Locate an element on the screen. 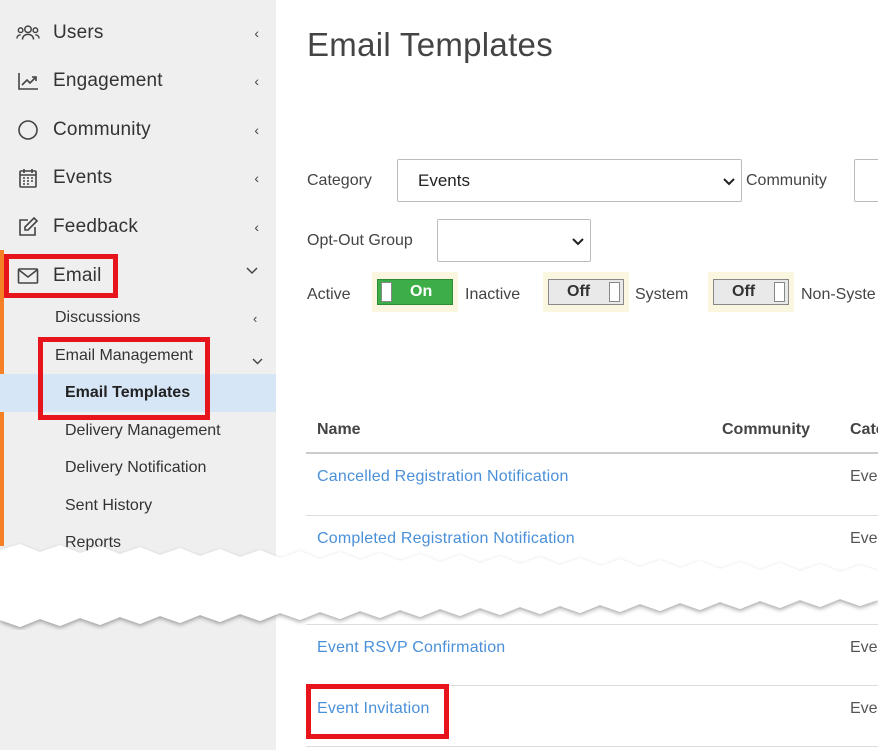 Image resolution: width=878 pixels, height=750 pixels. system-toggle-wrapper: Off is located at coordinates (751, 292).